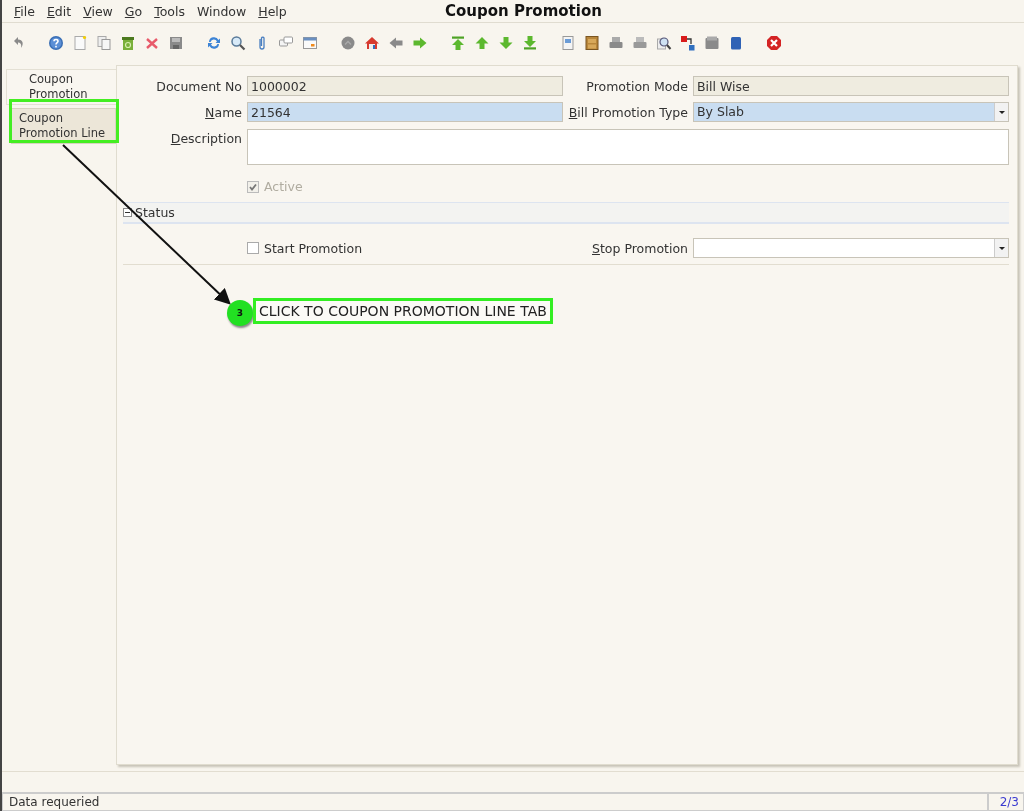 The image size is (1024, 811). What do you see at coordinates (523, 11) in the screenshot?
I see `window-title: Coupon Promotion` at bounding box center [523, 11].